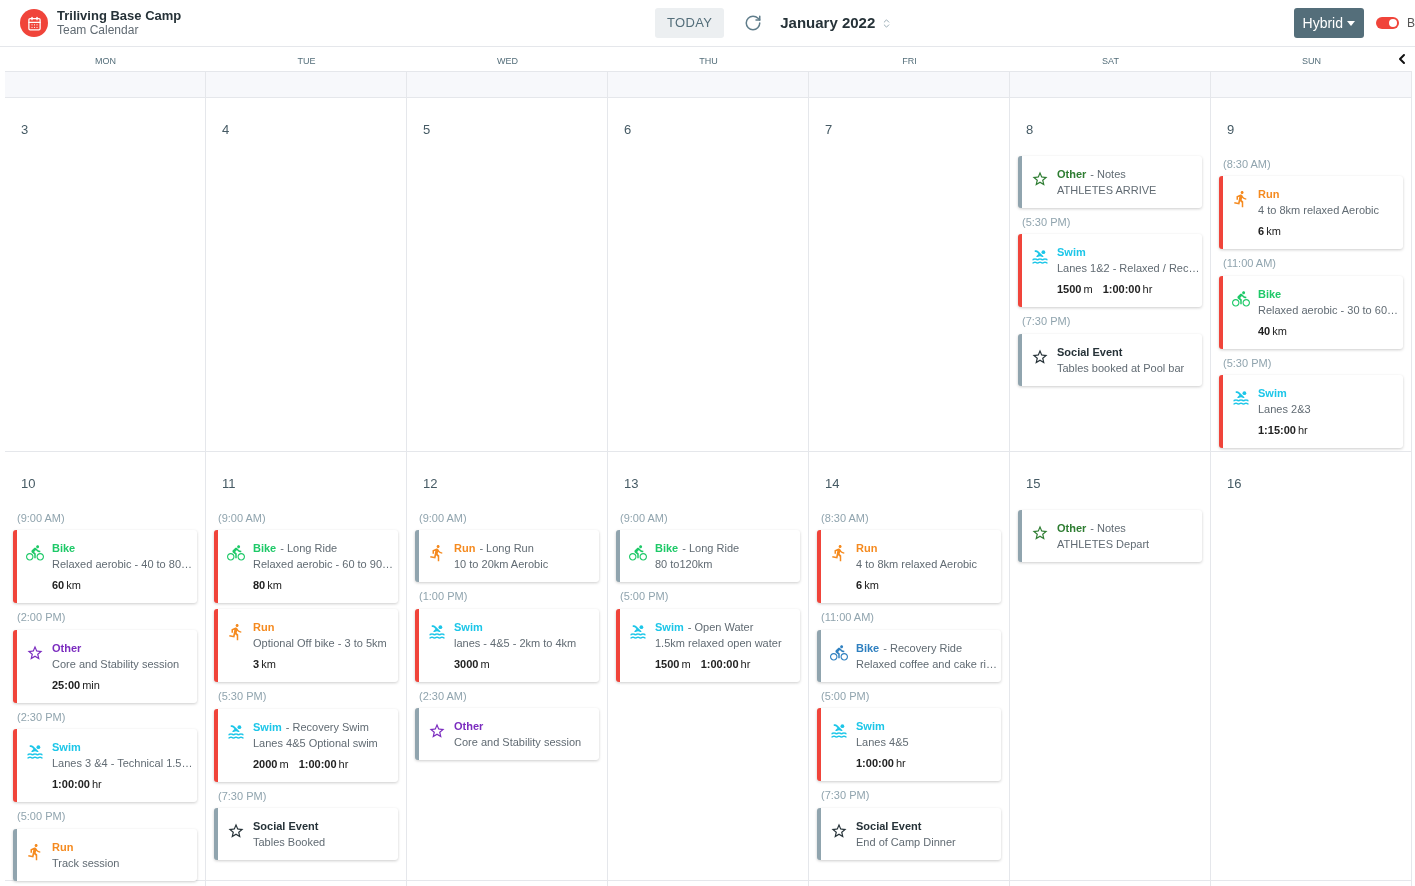  Describe the element at coordinates (320, 643) in the screenshot. I see `event-description: Optional Off bike - 3 to 5km` at that location.